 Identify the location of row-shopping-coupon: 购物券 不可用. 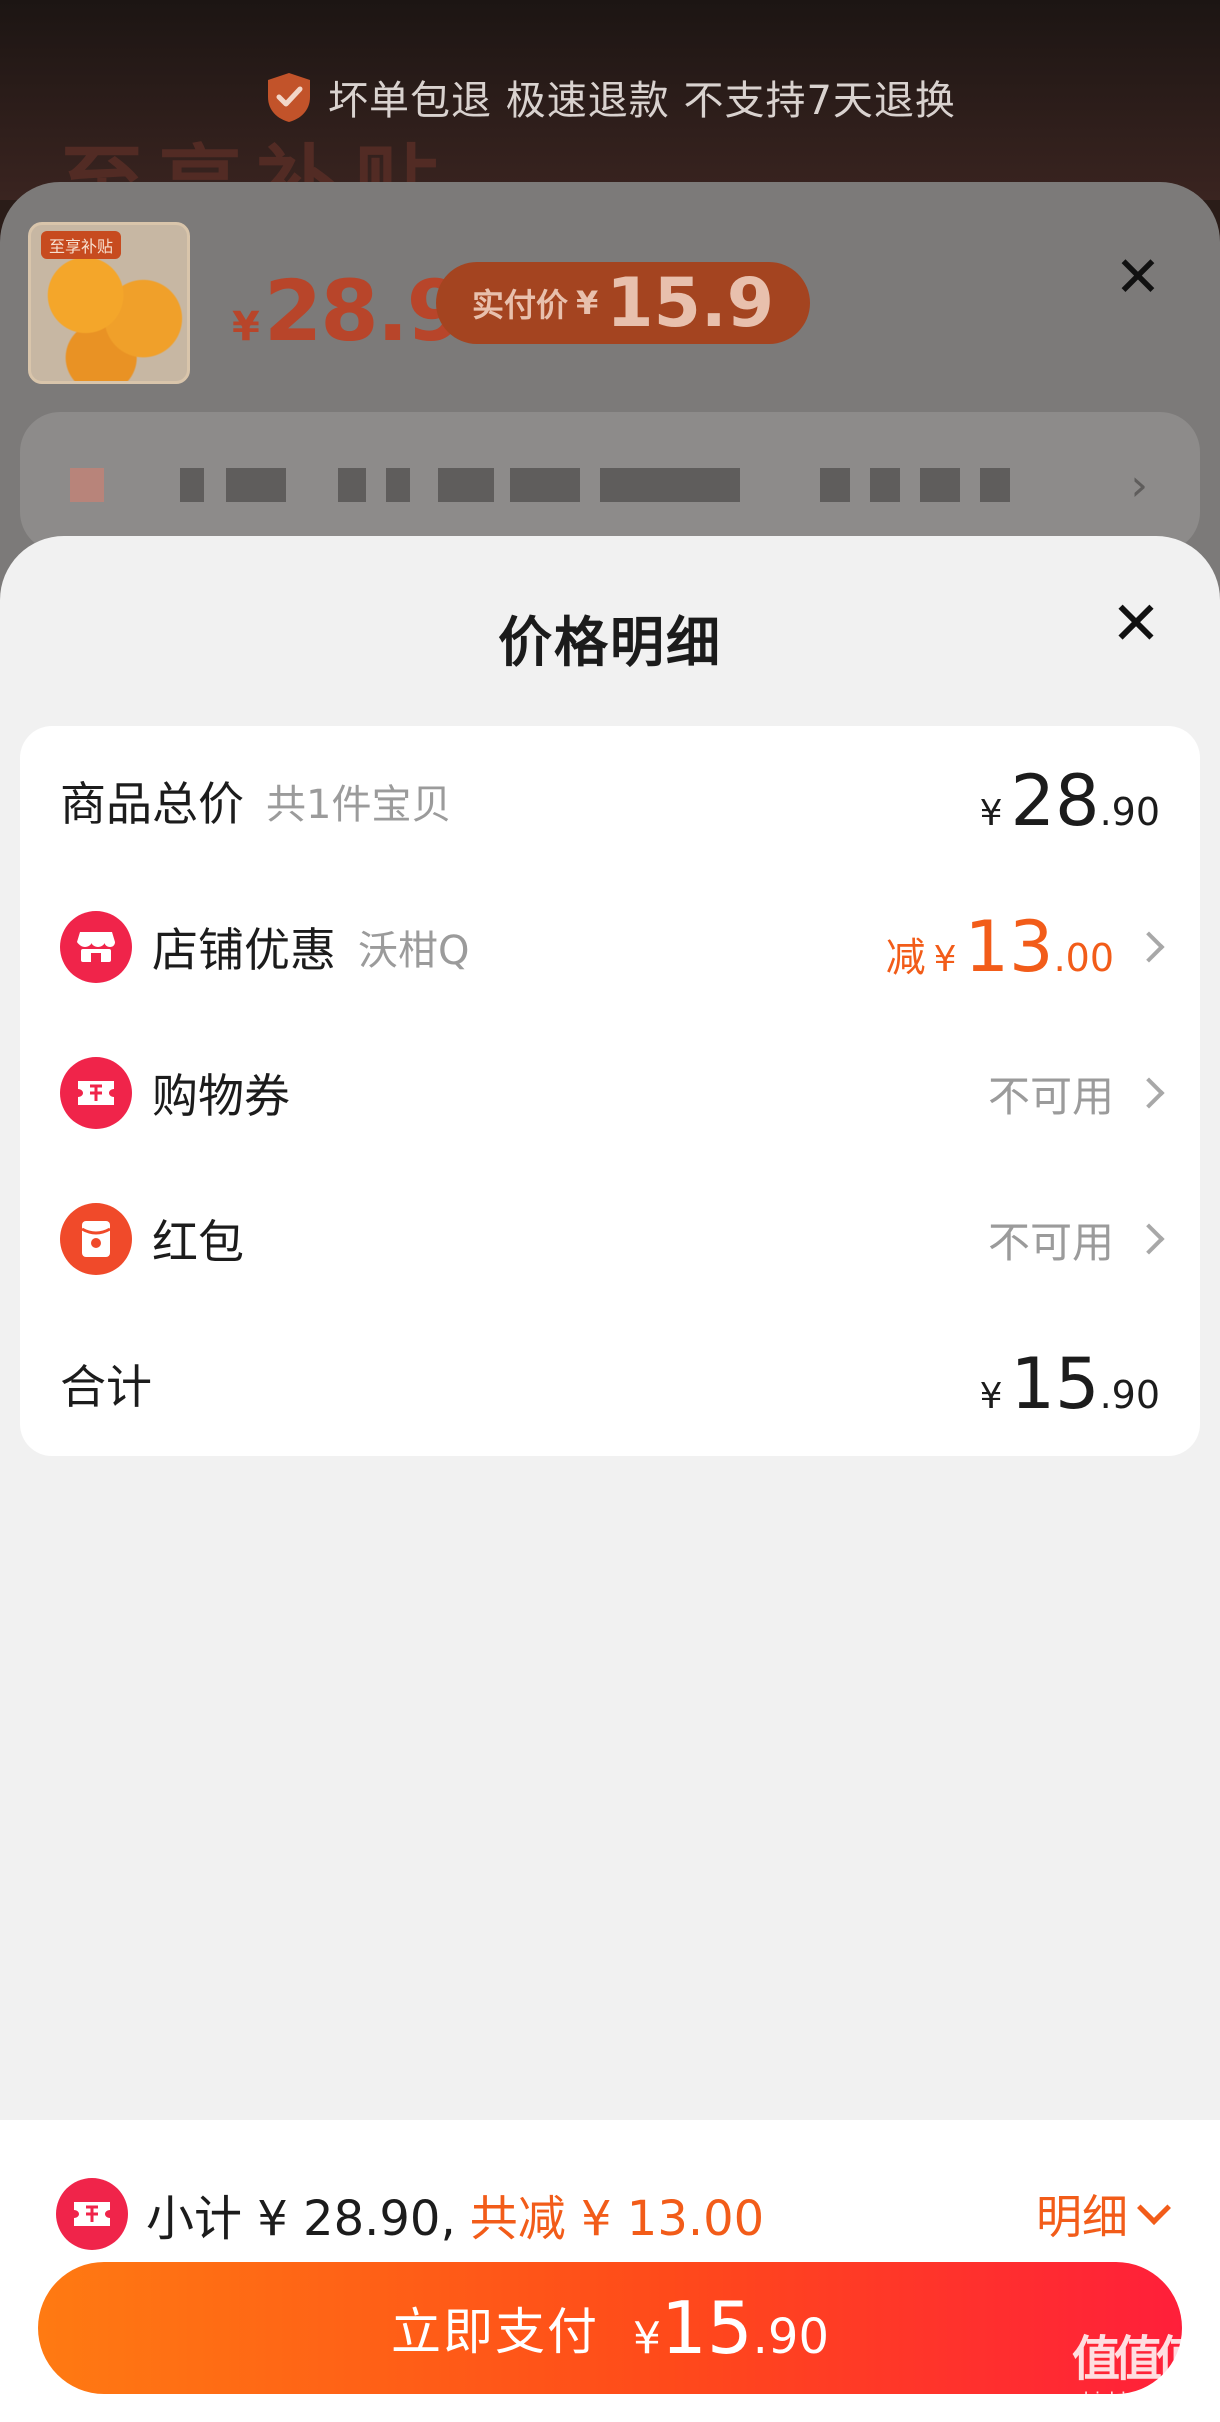
(612, 1093).